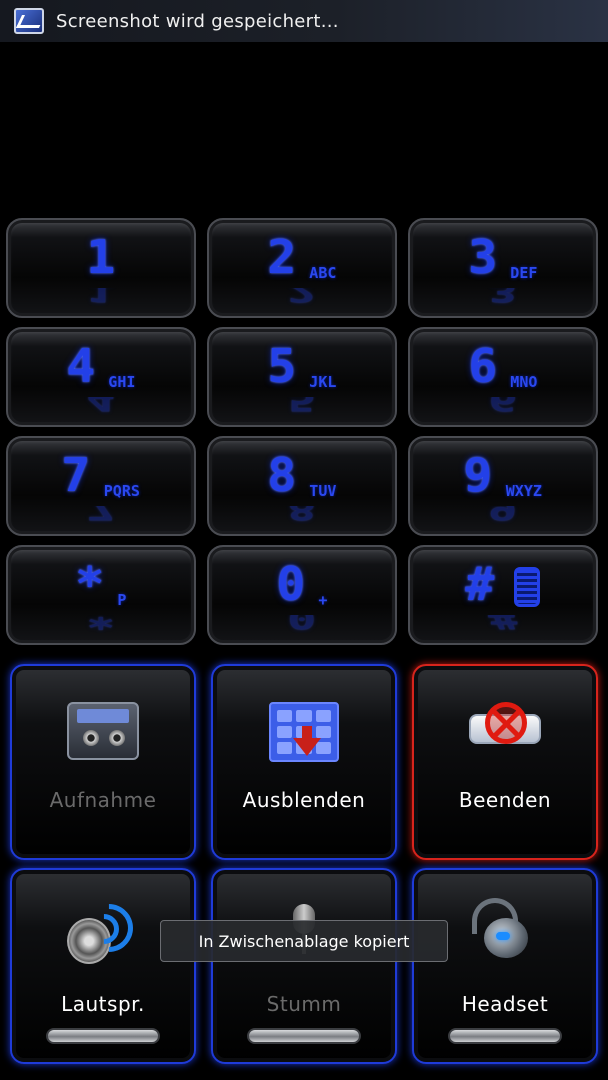 The width and height of the screenshot is (608, 1080). I want to click on record-button: Aufnahme, so click(103, 762).